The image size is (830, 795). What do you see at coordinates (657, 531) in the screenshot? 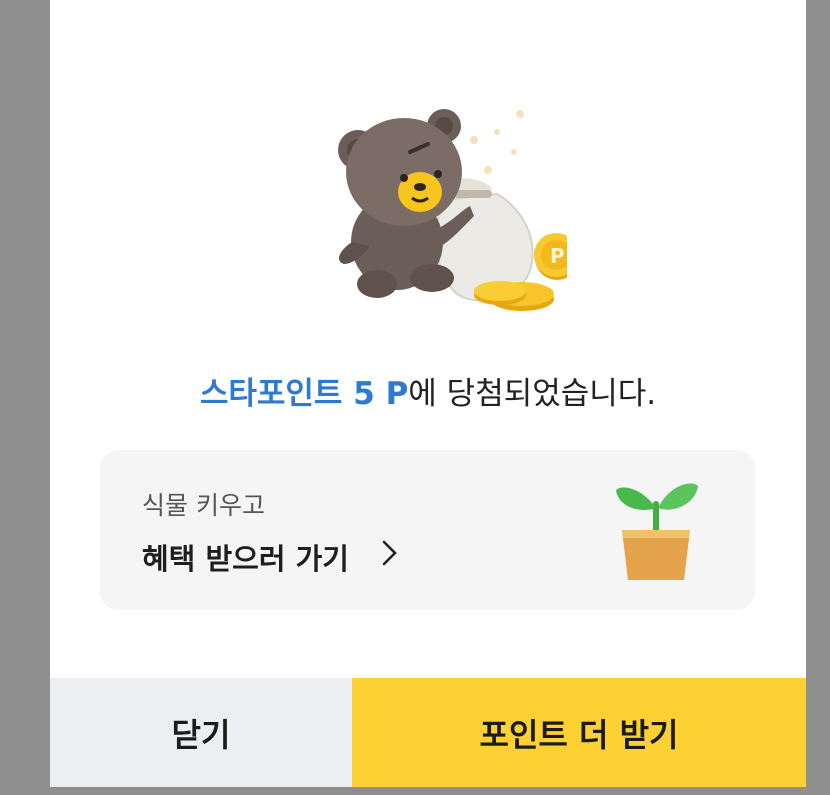
I see `potted-sprout-icon` at bounding box center [657, 531].